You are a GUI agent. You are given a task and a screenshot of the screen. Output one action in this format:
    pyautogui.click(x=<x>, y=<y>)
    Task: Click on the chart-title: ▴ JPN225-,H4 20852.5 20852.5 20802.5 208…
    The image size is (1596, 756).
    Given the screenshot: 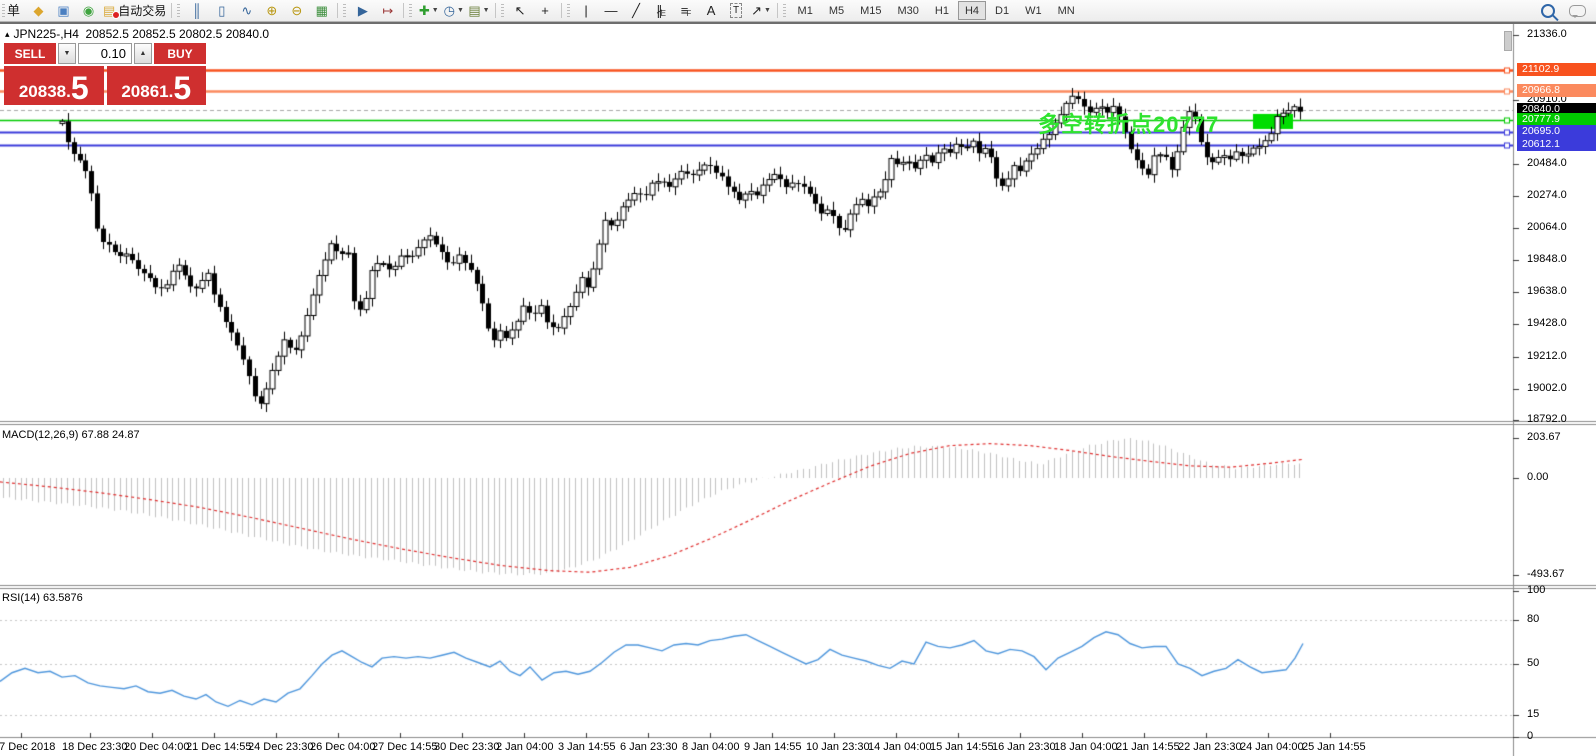 What is the action you would take?
    pyautogui.click(x=137, y=34)
    